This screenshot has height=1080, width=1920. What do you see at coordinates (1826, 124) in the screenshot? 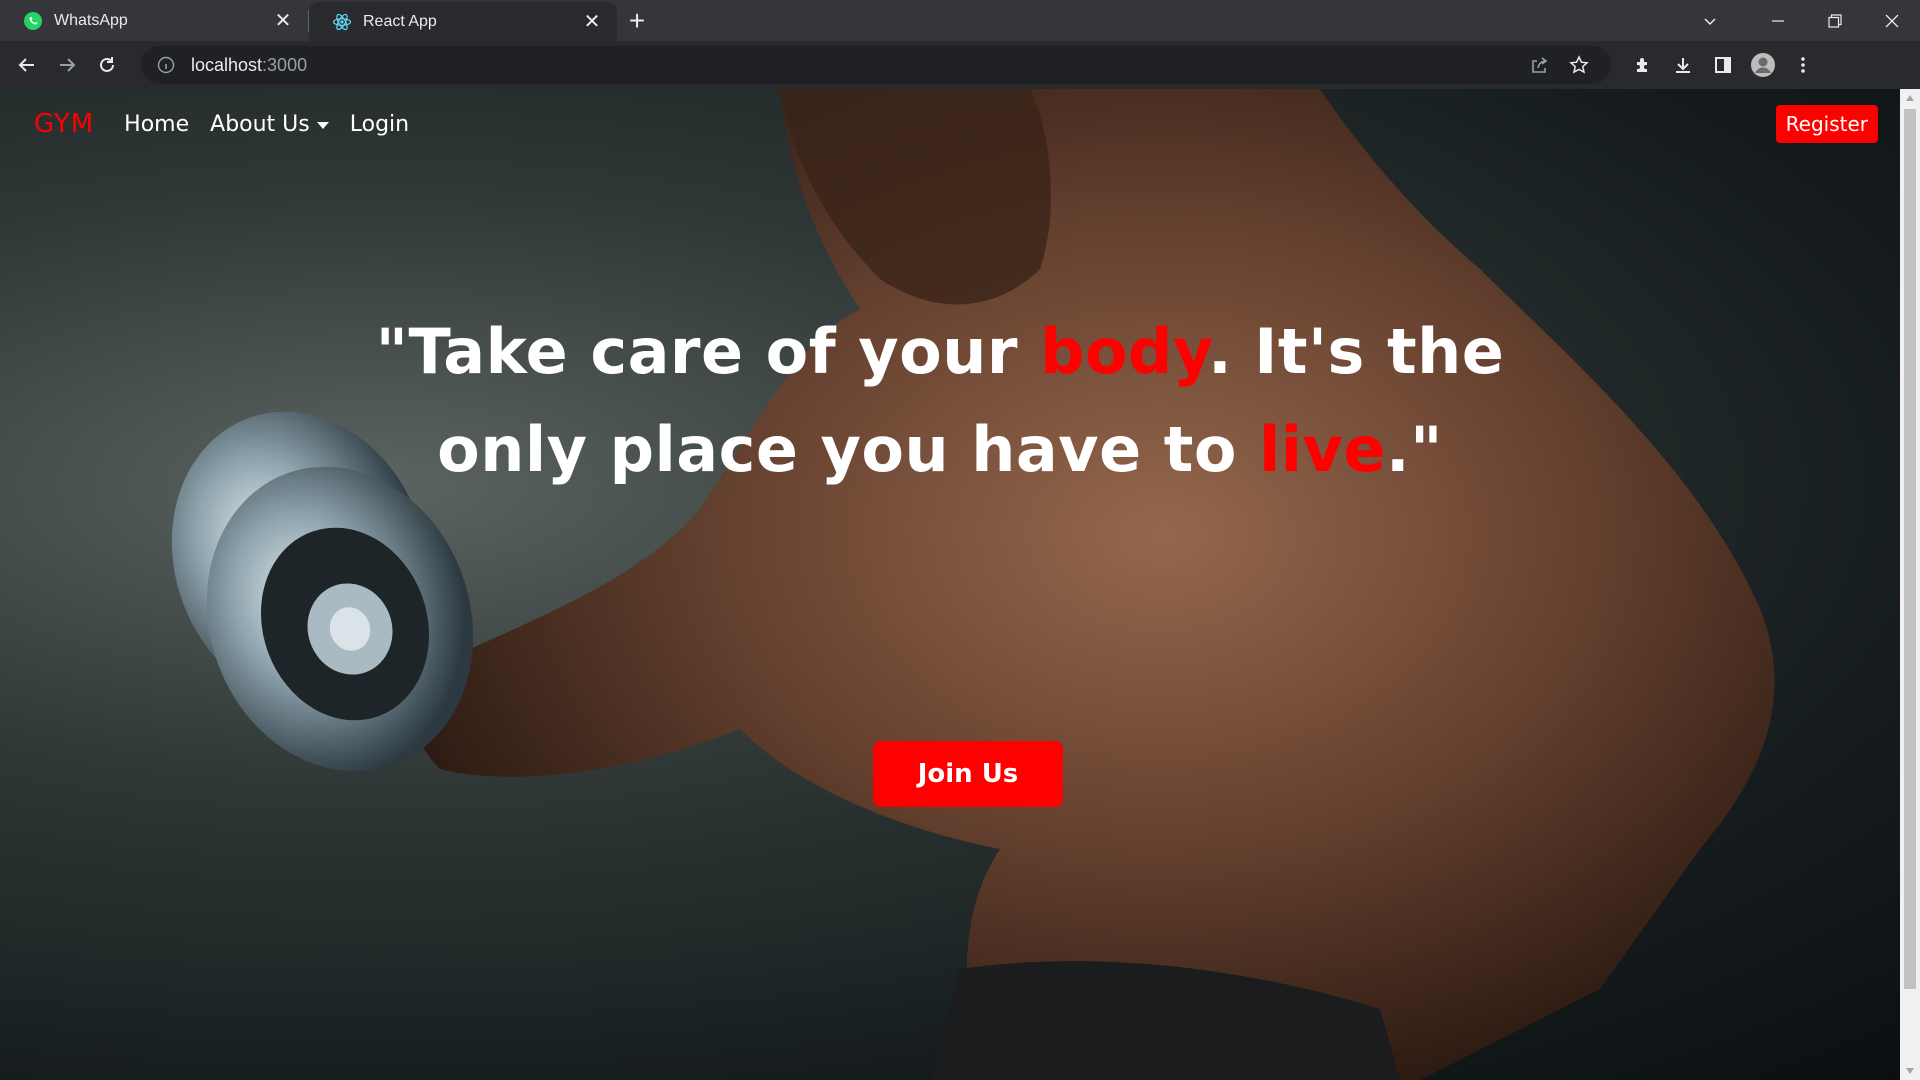
I see `register-button: Register` at bounding box center [1826, 124].